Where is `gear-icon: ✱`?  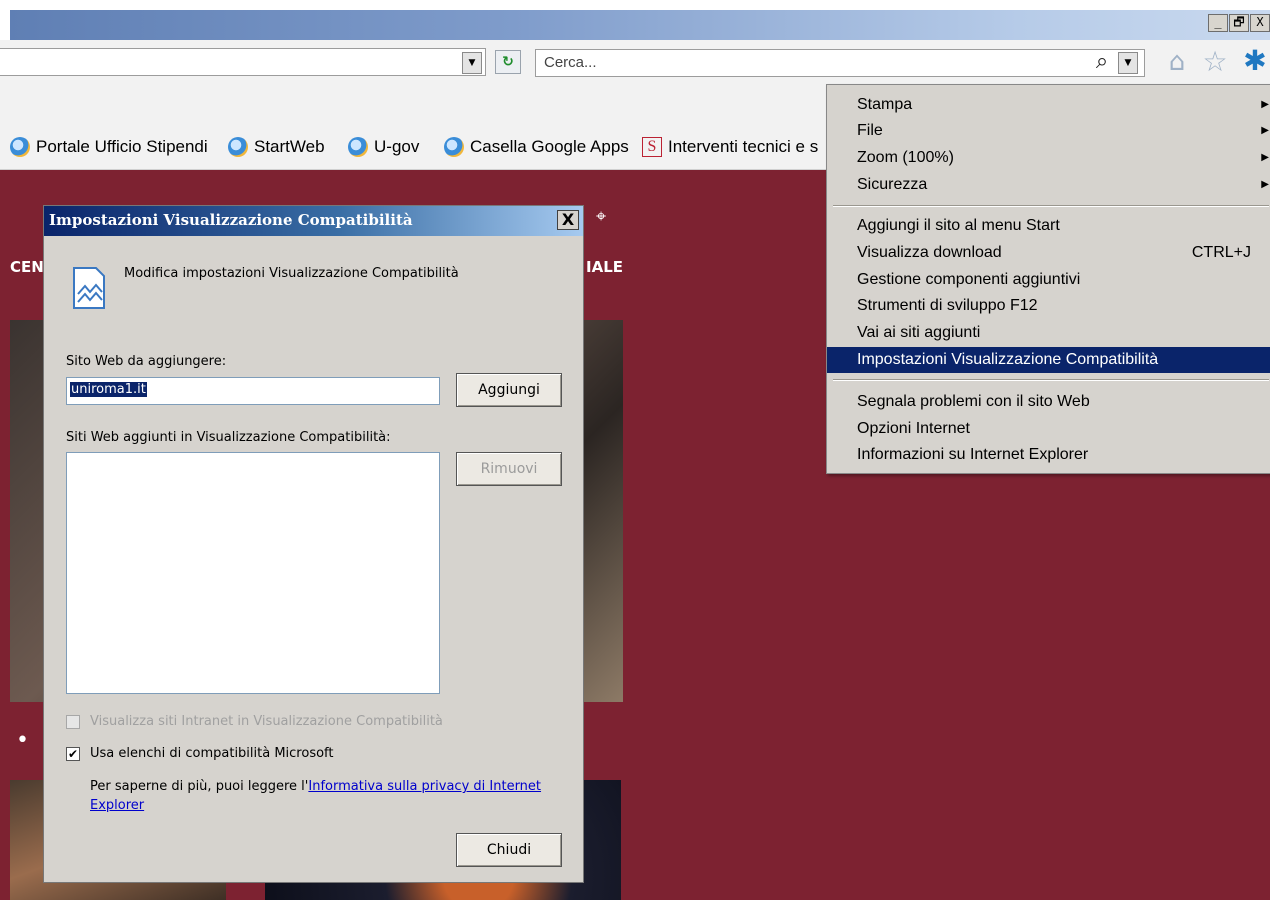 gear-icon: ✱ is located at coordinates (1255, 61).